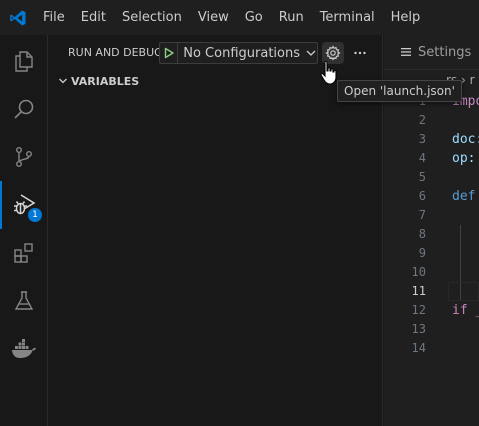  I want to click on current-line-highlight, so click(463, 291).